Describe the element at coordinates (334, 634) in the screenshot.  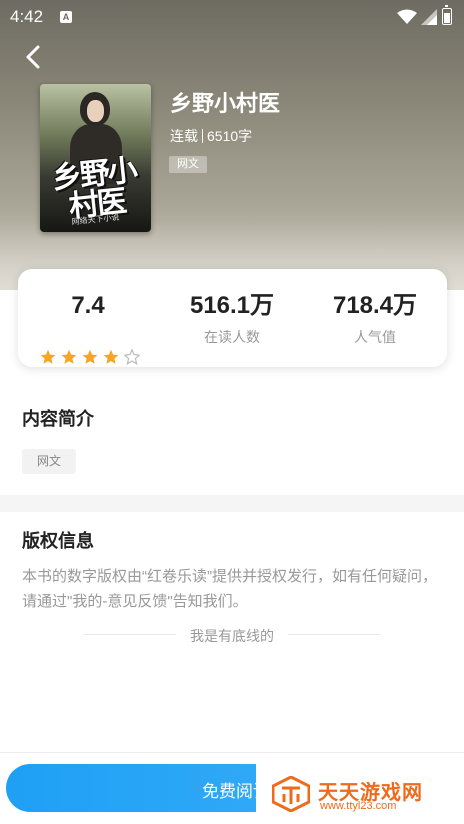
I see `end-line-right` at that location.